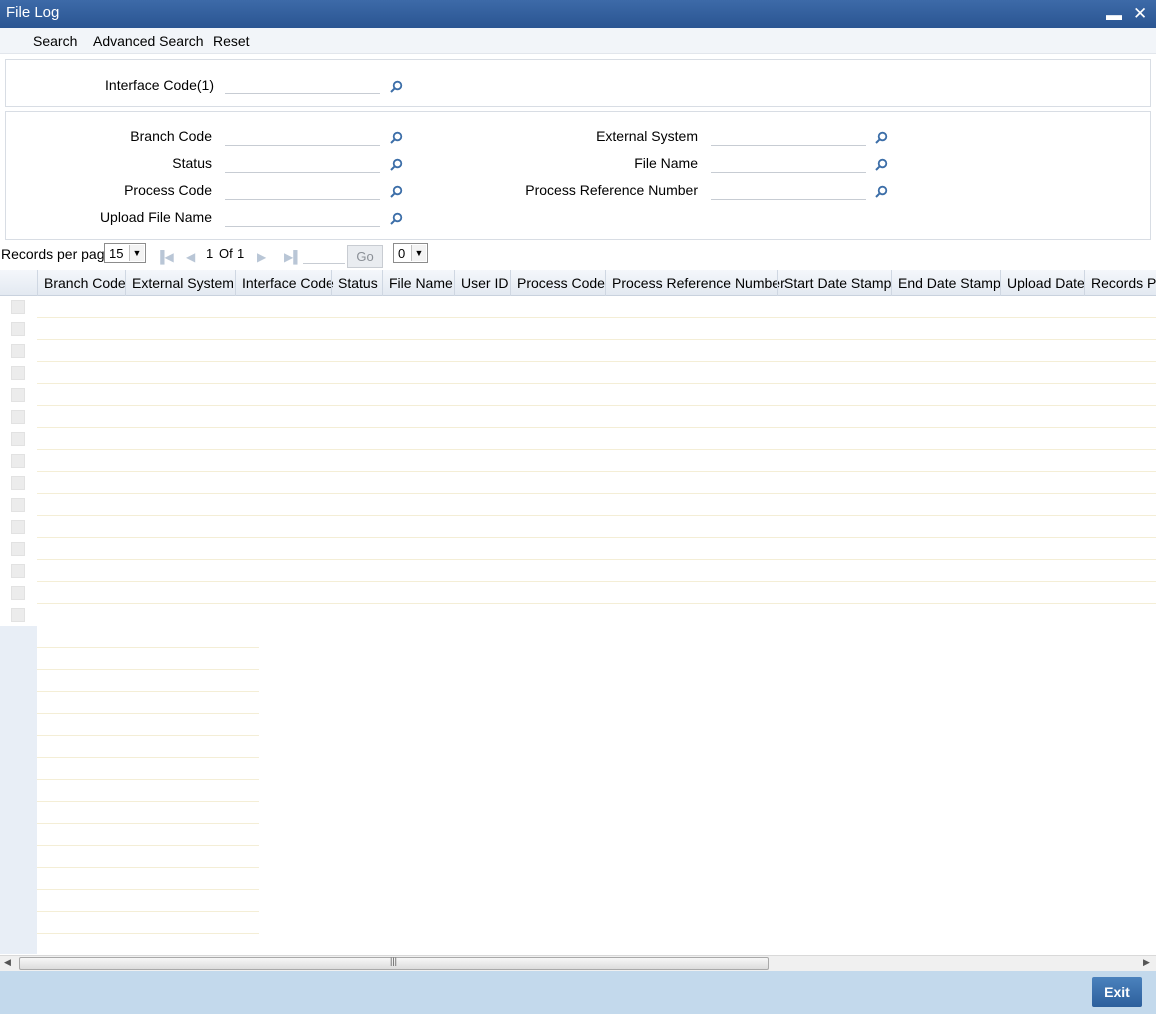 The height and width of the screenshot is (1014, 1156). What do you see at coordinates (1123, 283) in the screenshot?
I see `column-header: Records Pr` at bounding box center [1123, 283].